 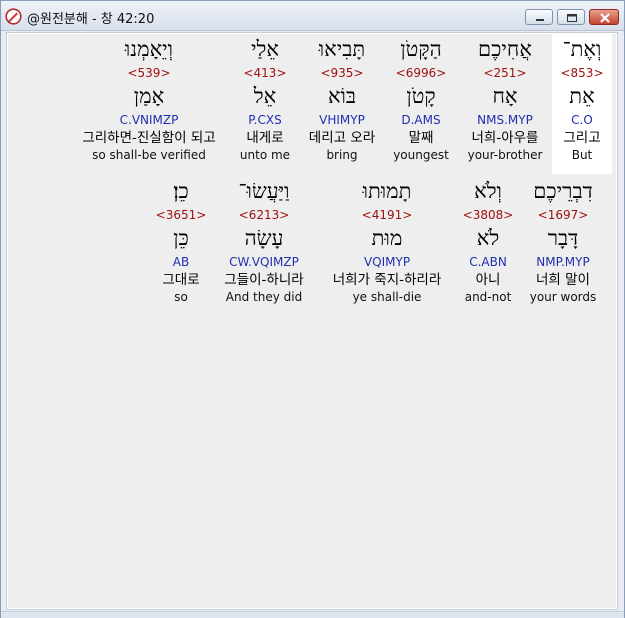 What do you see at coordinates (505, 96) in the screenshot?
I see `lexeme-word: אָח` at bounding box center [505, 96].